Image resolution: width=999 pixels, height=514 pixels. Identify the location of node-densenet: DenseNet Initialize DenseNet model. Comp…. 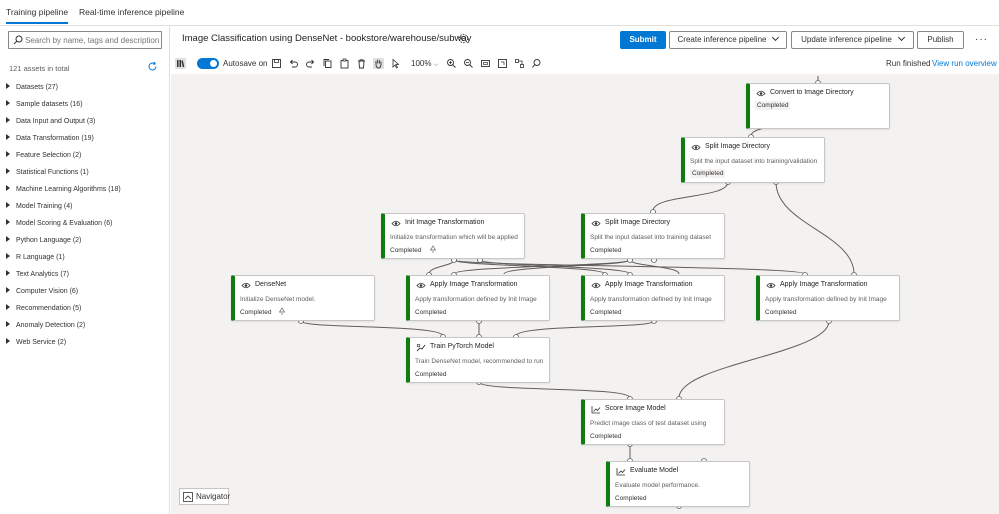
(303, 298).